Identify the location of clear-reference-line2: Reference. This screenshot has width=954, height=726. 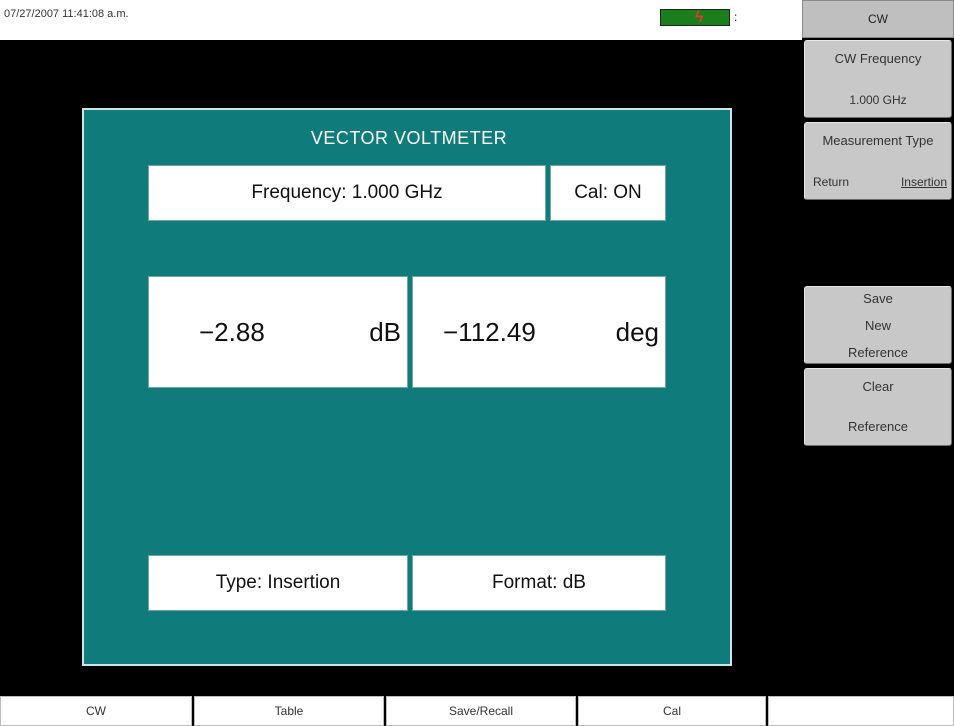
(878, 426).